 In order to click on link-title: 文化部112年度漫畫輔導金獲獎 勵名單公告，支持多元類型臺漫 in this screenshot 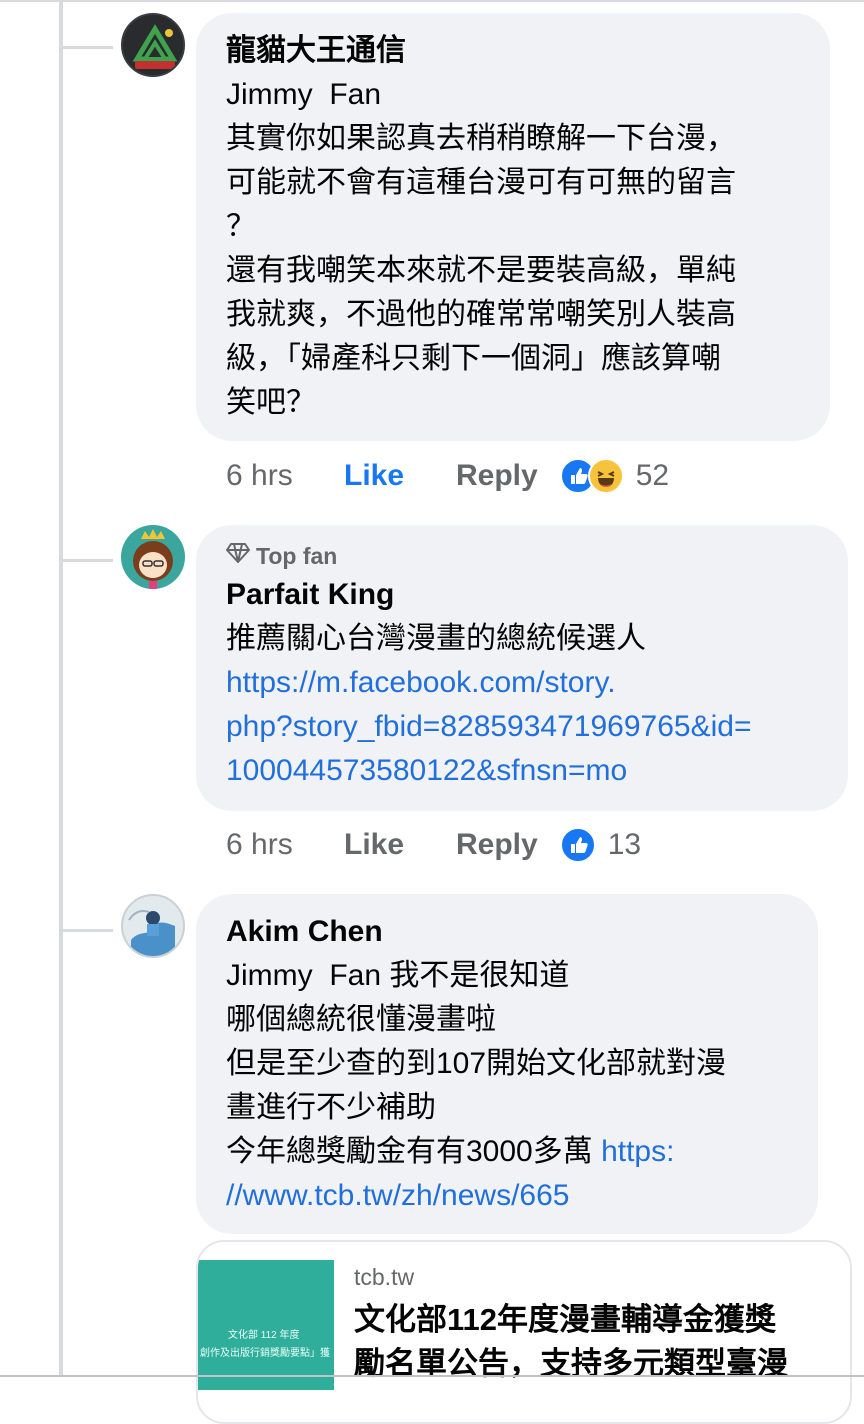, I will do `click(594, 1342)`.